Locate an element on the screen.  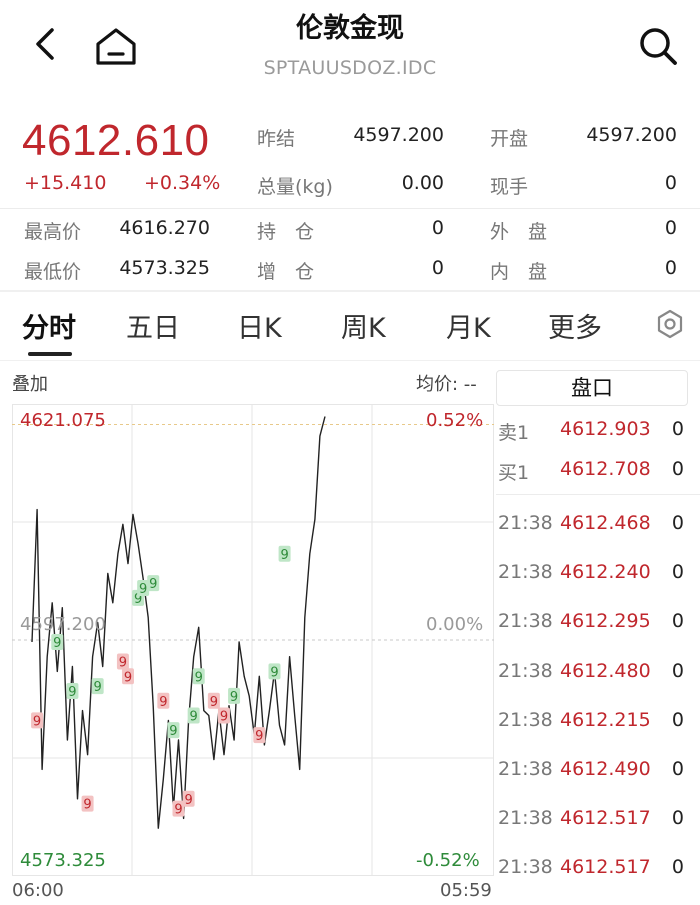
page-title: 伦敦金现 is located at coordinates (350, 28).